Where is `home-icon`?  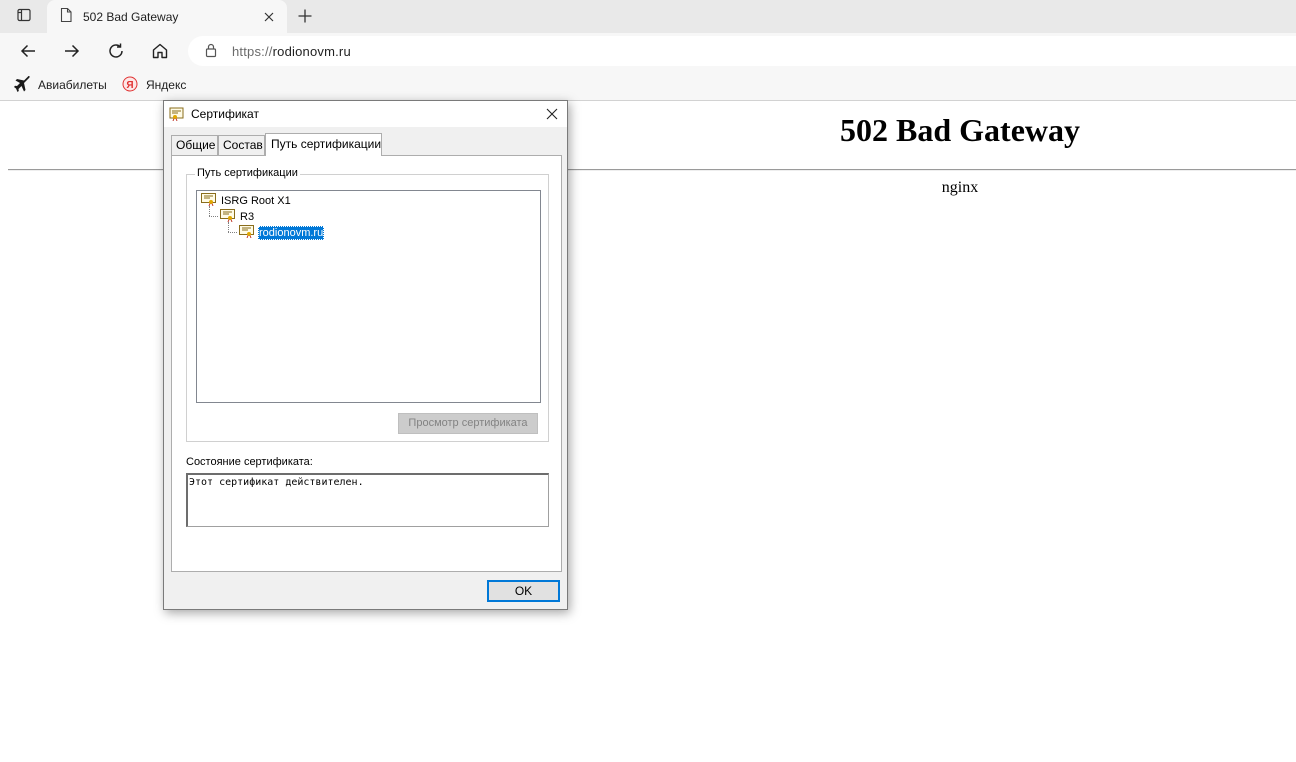
home-icon is located at coordinates (160, 51).